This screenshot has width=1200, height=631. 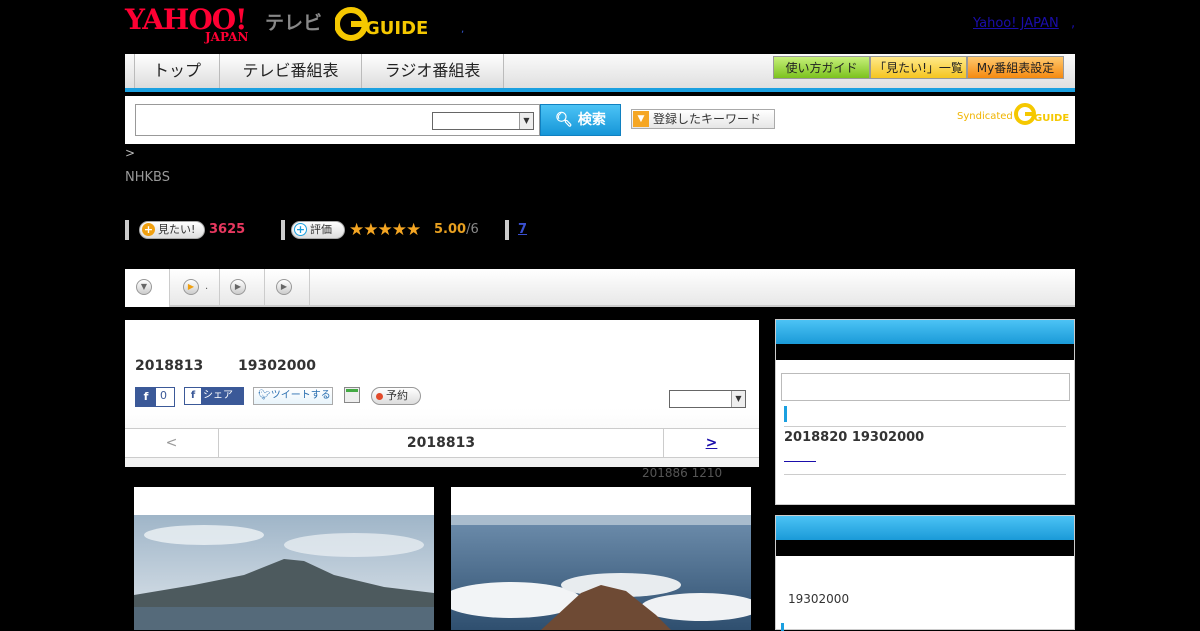 I want to click on gguide-logo: GUIDE, so click(x=385, y=24).